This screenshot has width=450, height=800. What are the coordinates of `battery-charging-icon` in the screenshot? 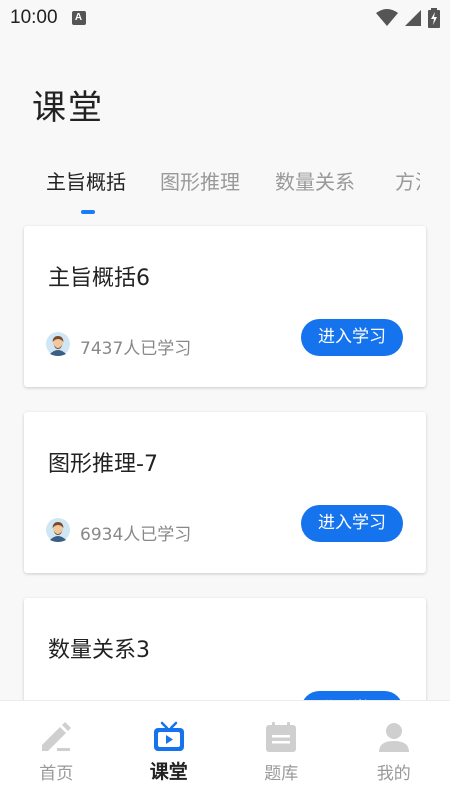 It's located at (434, 18).